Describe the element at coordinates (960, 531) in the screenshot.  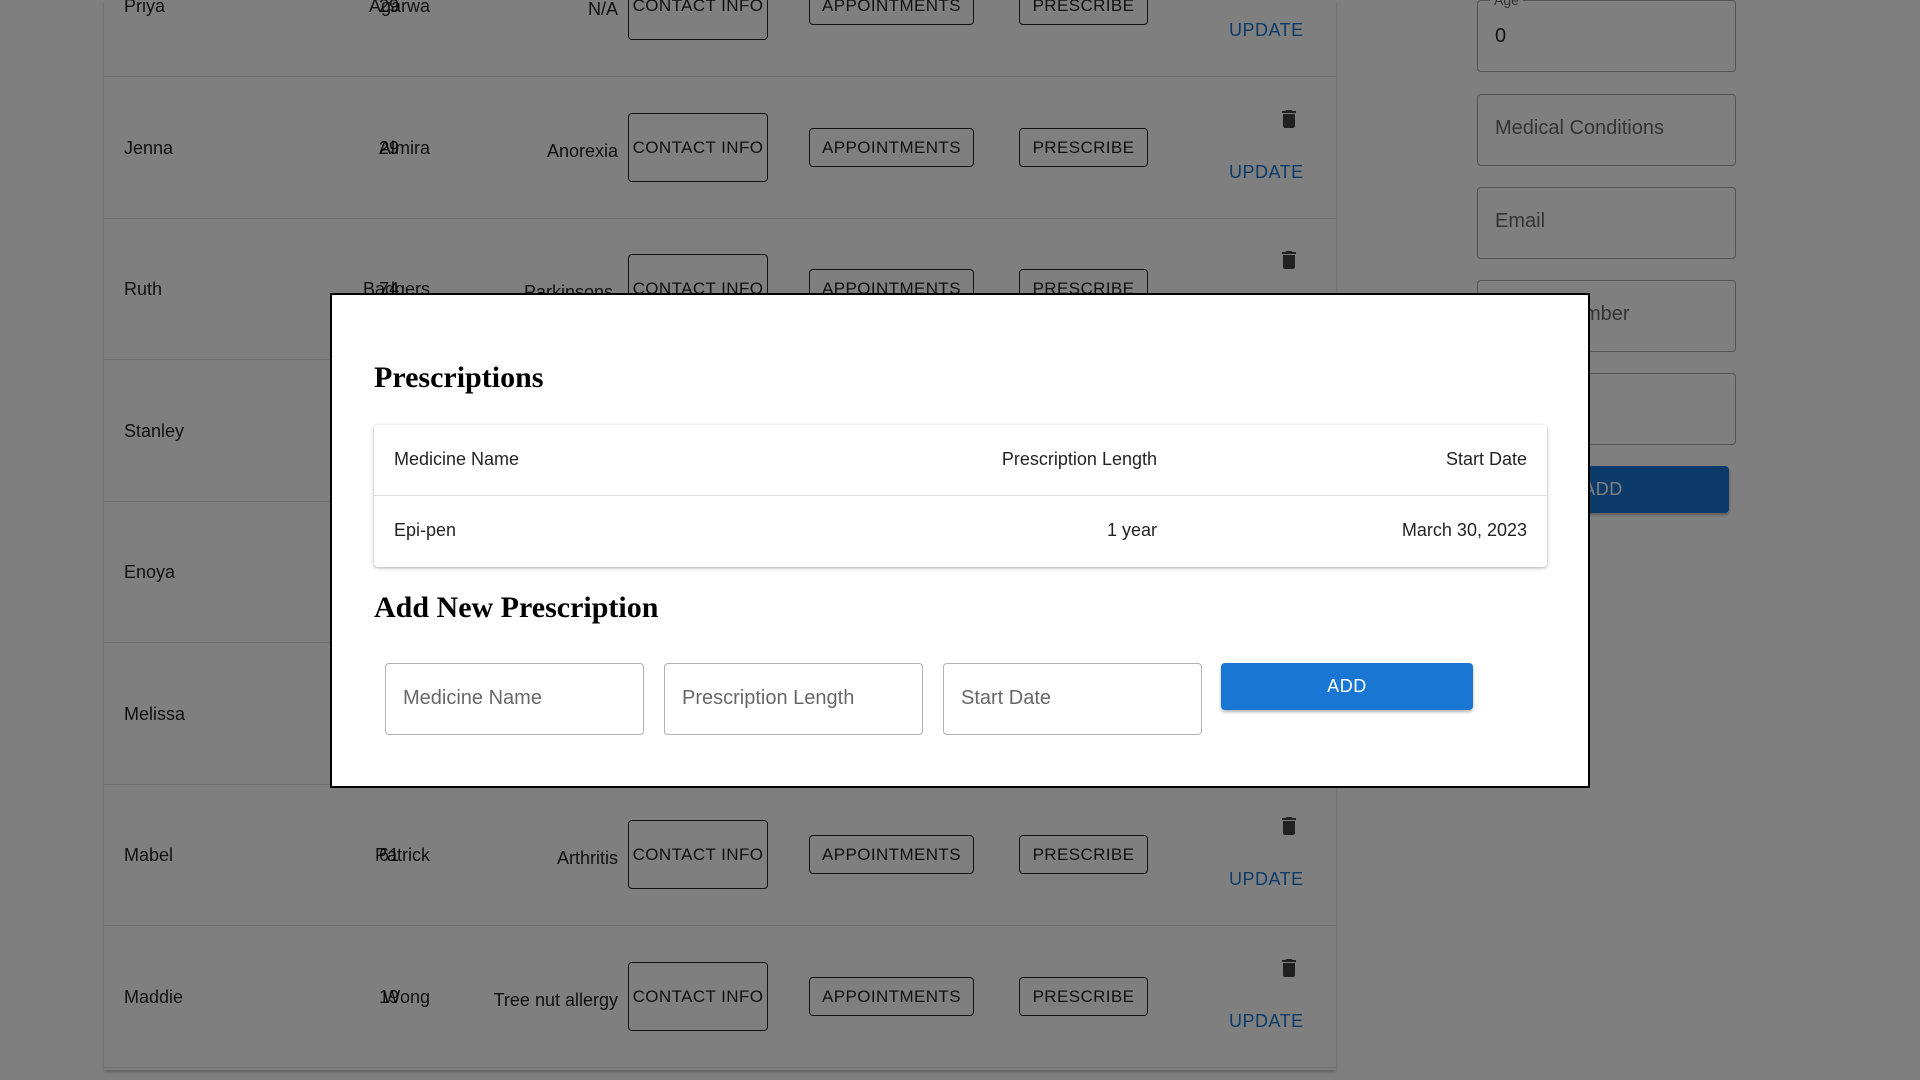
I see `table-row: Epi-pen 1 year March 30, 2023` at that location.